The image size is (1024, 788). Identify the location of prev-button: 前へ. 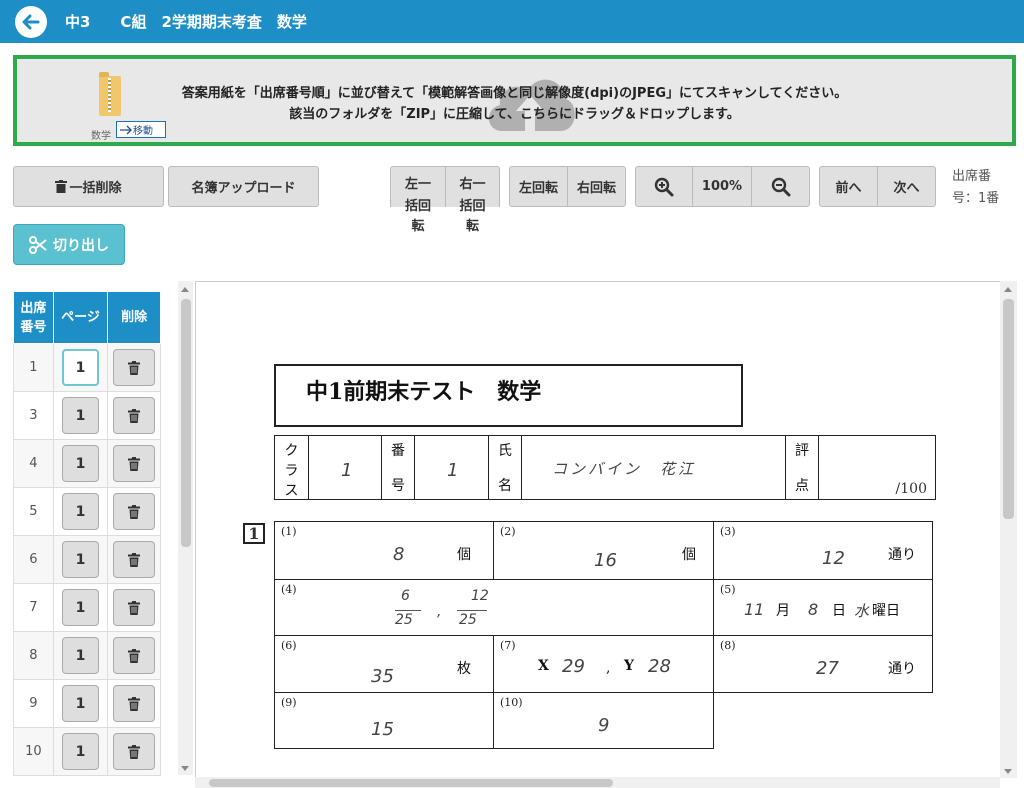
(848, 186).